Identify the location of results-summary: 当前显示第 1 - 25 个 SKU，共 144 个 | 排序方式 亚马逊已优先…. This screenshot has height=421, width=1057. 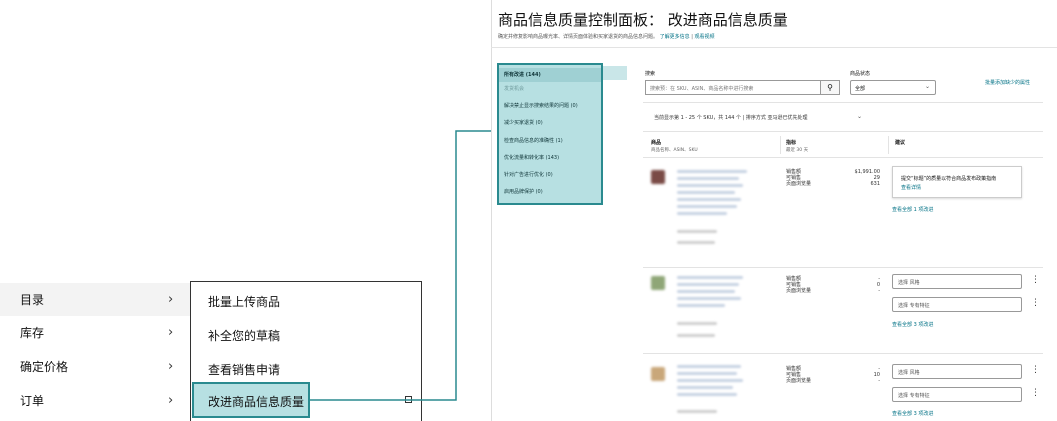
(731, 118).